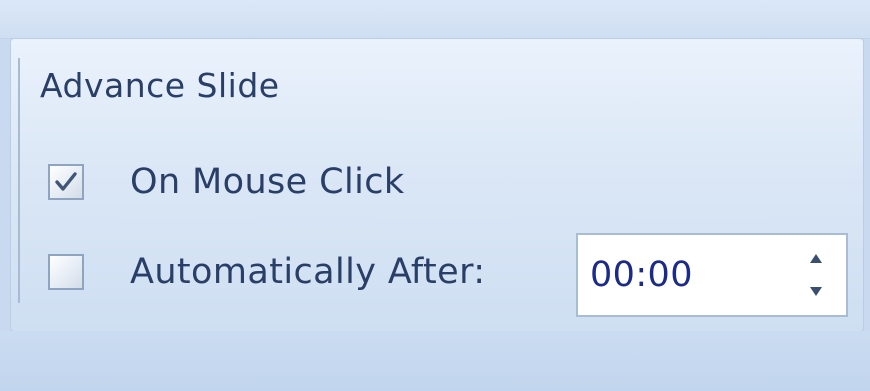 Image resolution: width=870 pixels, height=391 pixels. I want to click on on-mouse-click-checkbox, so click(66, 182).